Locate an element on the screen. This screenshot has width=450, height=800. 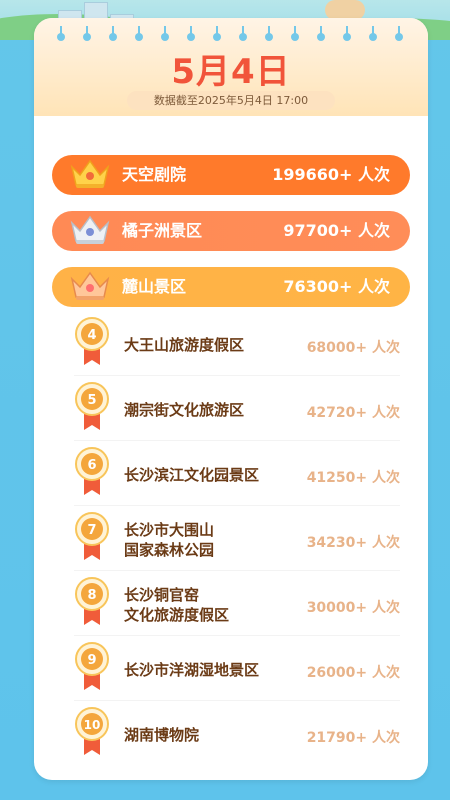
list-item-value: 41250+ 人次 is located at coordinates (353, 478).